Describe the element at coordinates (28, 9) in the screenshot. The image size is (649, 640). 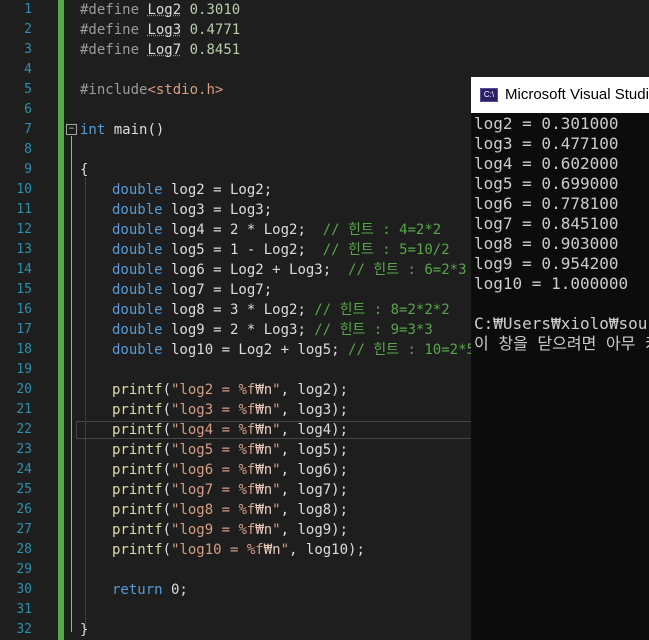
I see `line-number: 1` at that location.